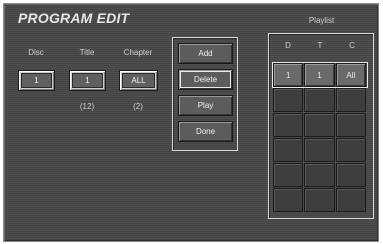 The image size is (383, 244). What do you see at coordinates (205, 94) in the screenshot?
I see `action-button-group: Add Delete Play Done` at bounding box center [205, 94].